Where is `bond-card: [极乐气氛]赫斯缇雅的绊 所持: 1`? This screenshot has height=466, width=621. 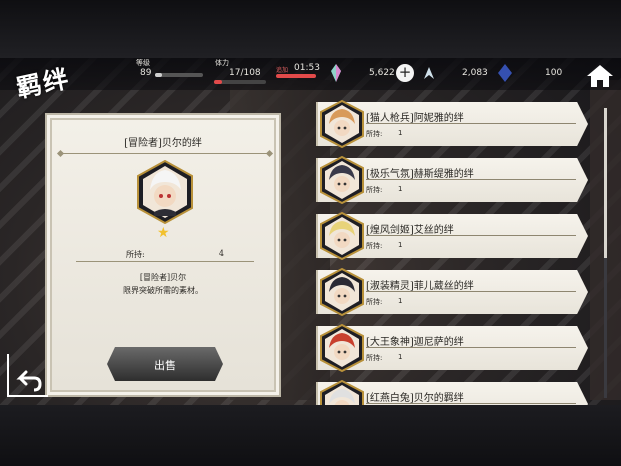
bond-card: [极乐气氛]赫斯缇雅的绊 所持: 1 is located at coordinates (450, 180).